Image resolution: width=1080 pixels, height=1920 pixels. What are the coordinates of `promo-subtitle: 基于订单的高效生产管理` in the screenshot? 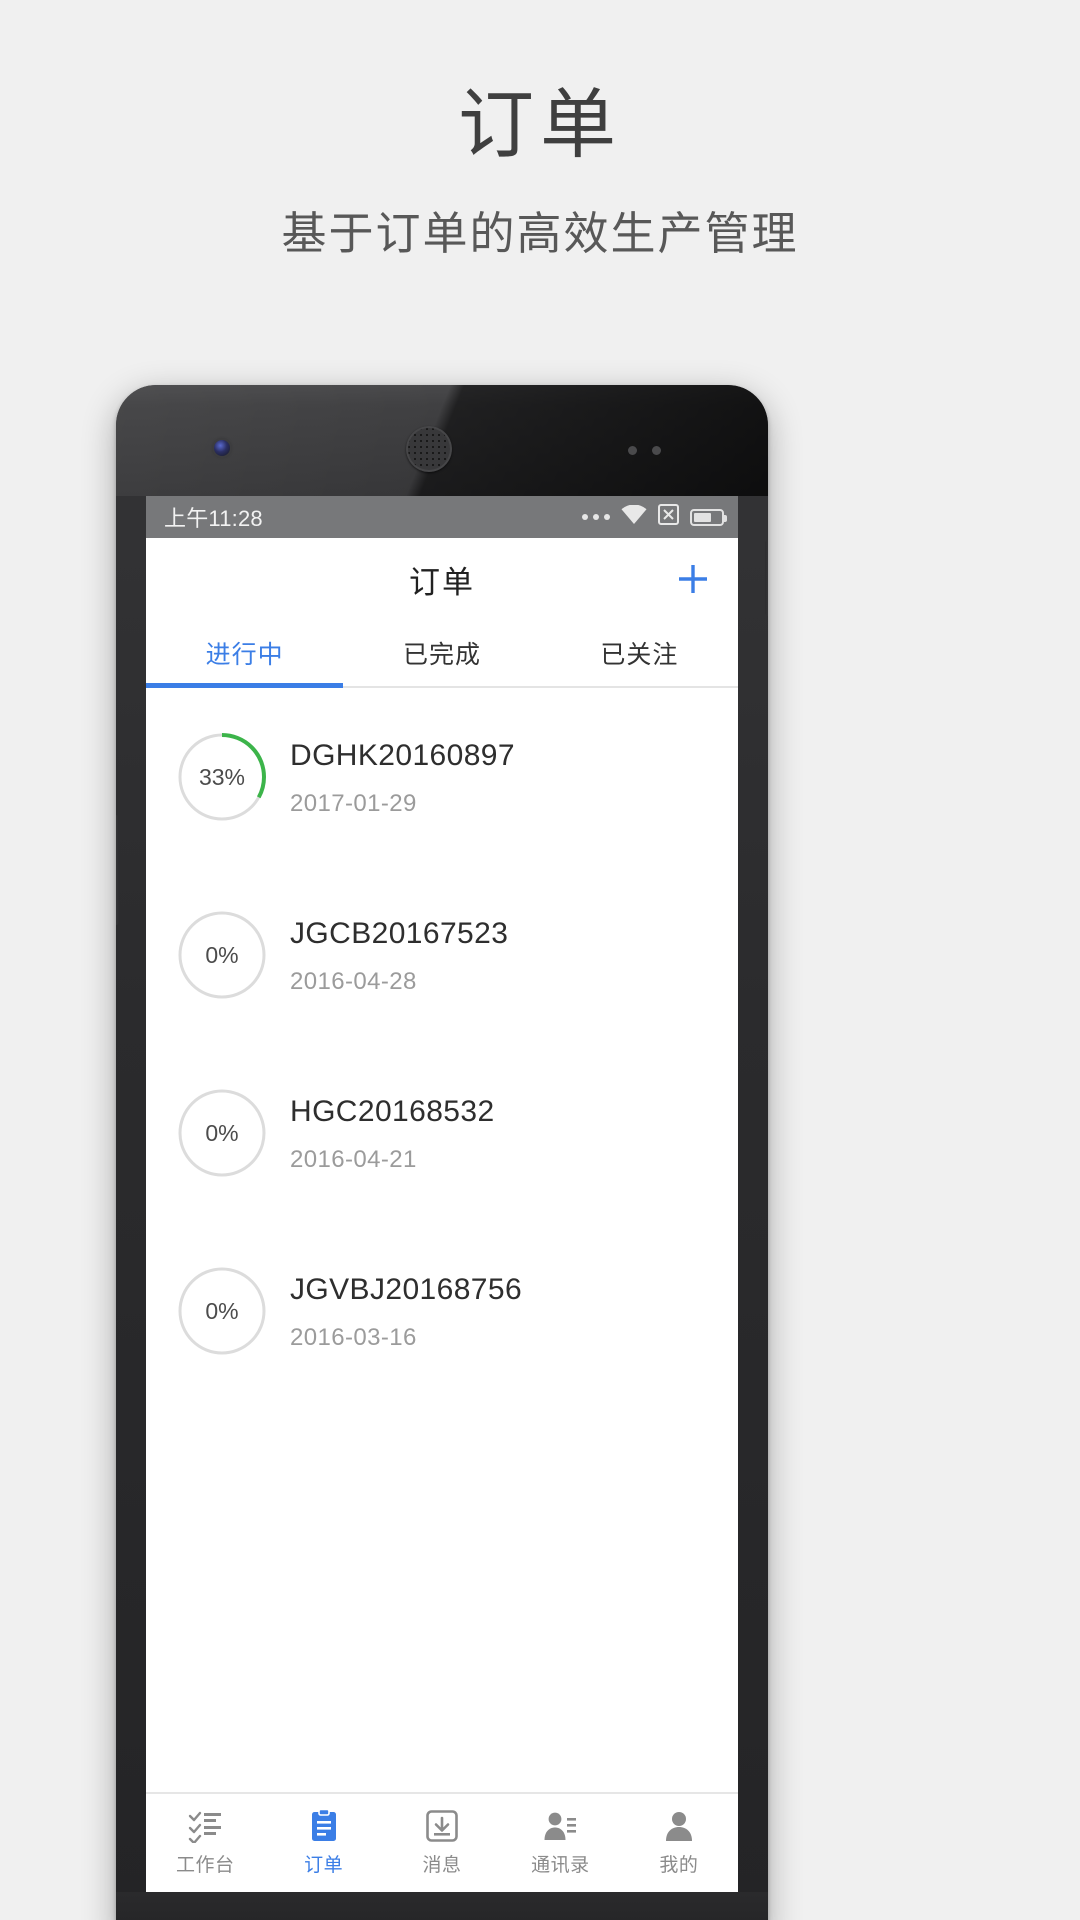 It's located at (540, 233).